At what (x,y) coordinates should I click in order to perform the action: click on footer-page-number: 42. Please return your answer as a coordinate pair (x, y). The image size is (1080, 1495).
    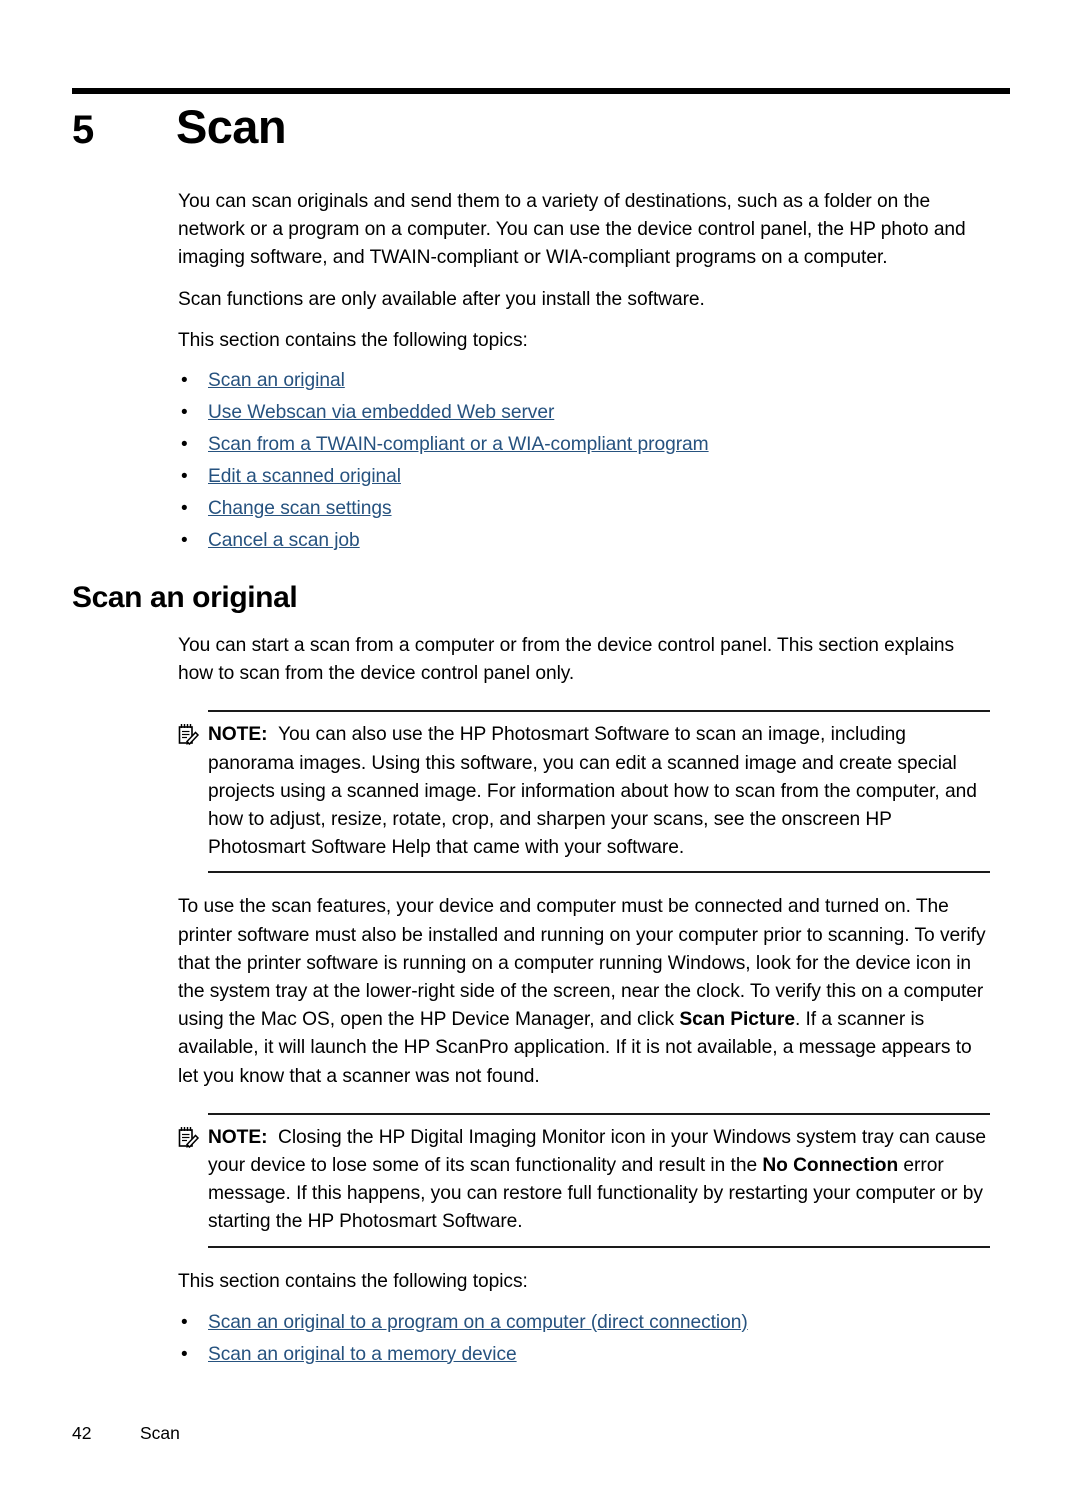
    Looking at the image, I should click on (82, 1433).